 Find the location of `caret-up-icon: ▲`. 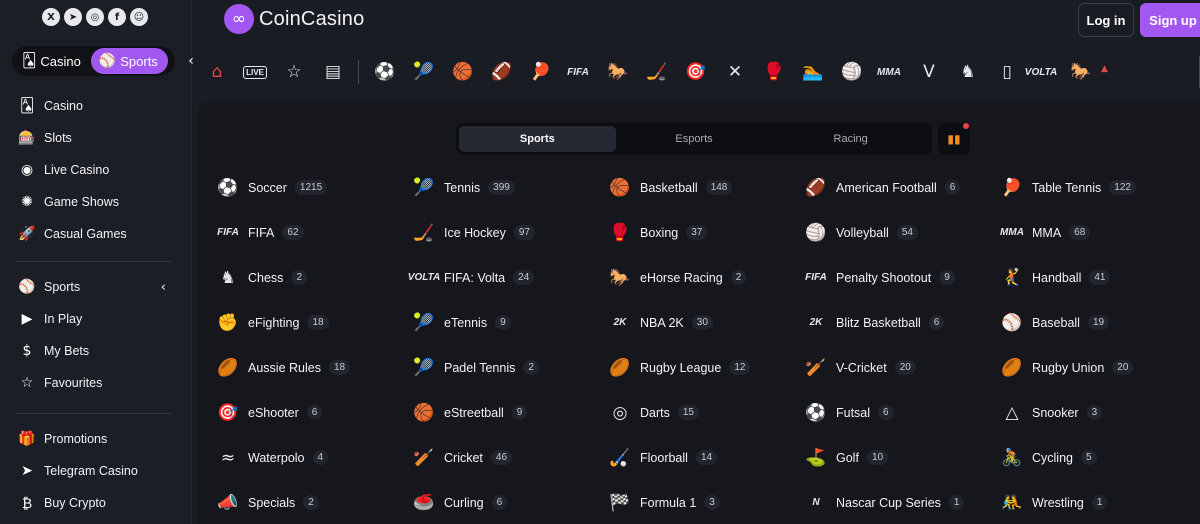

caret-up-icon: ▲ is located at coordinates (1106, 69).